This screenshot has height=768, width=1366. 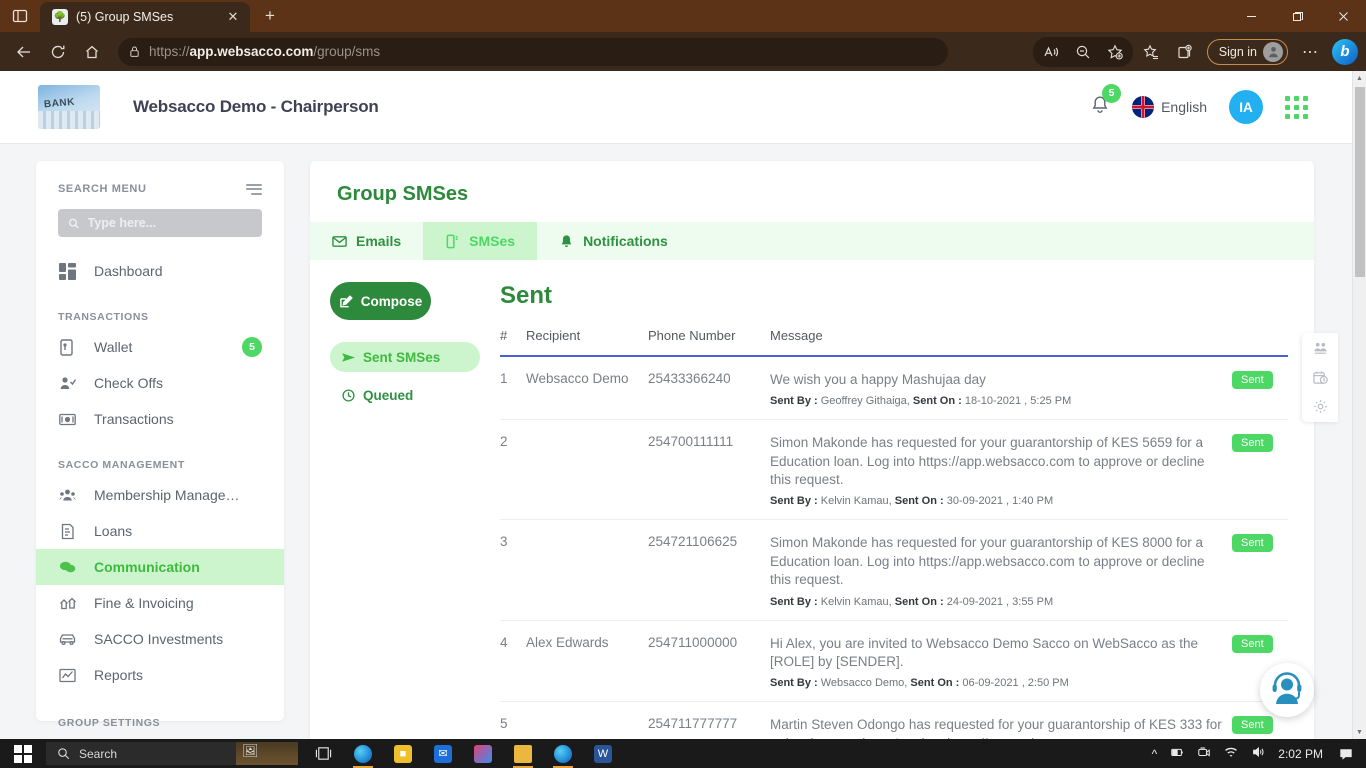 What do you see at coordinates (1051, 52) in the screenshot?
I see `read-aloud-icon` at bounding box center [1051, 52].